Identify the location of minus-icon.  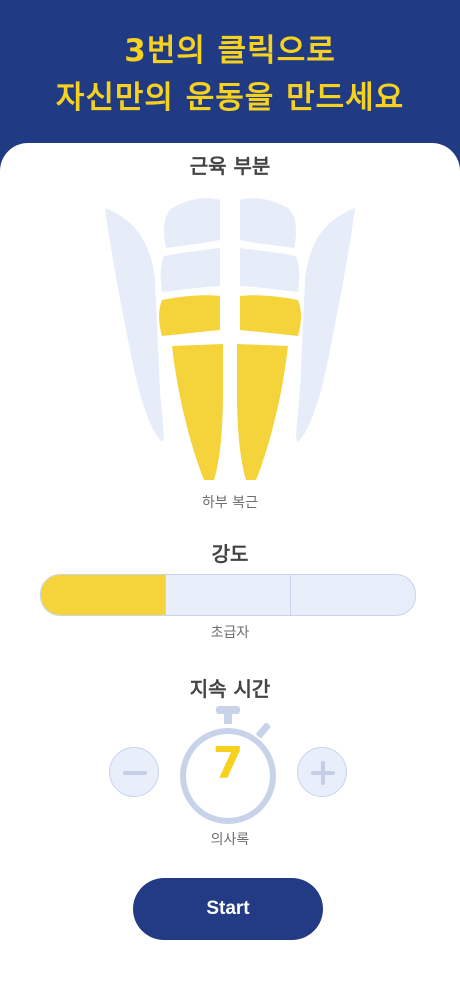
(135, 773).